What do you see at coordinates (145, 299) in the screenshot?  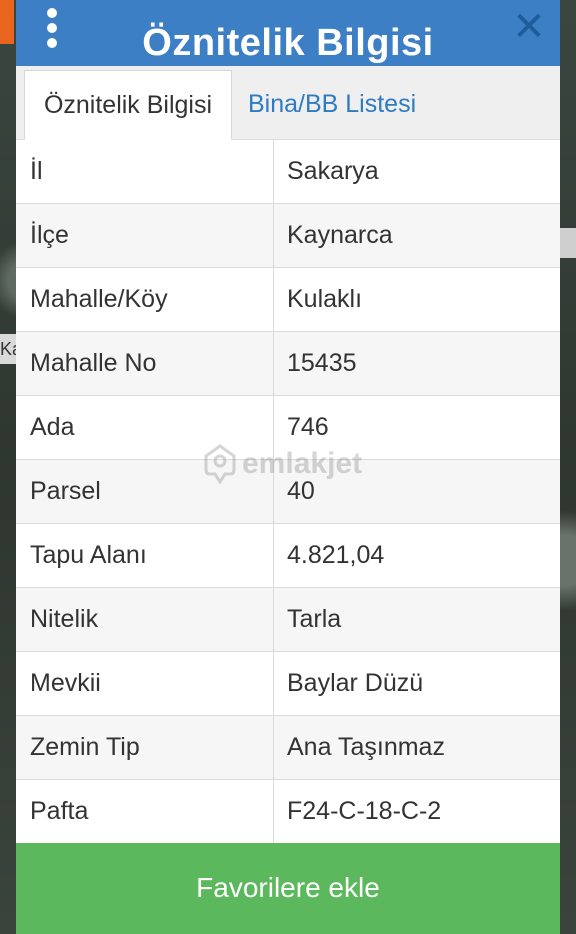 I see `row-key: Mahalle/Köy` at bounding box center [145, 299].